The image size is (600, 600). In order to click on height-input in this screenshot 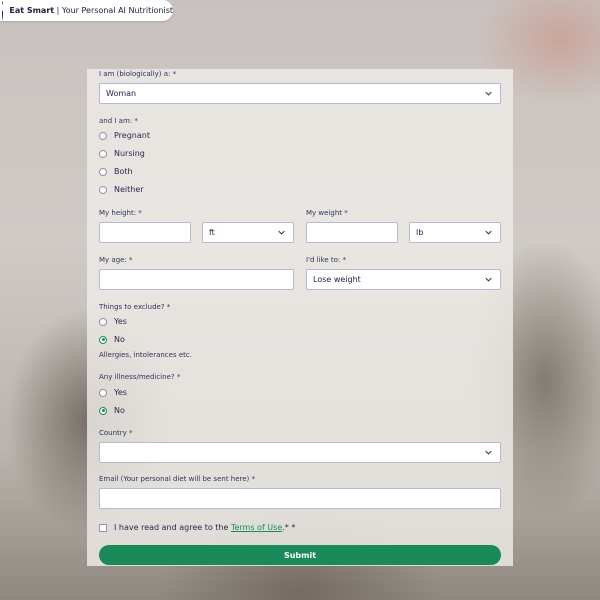, I will do `click(145, 232)`.